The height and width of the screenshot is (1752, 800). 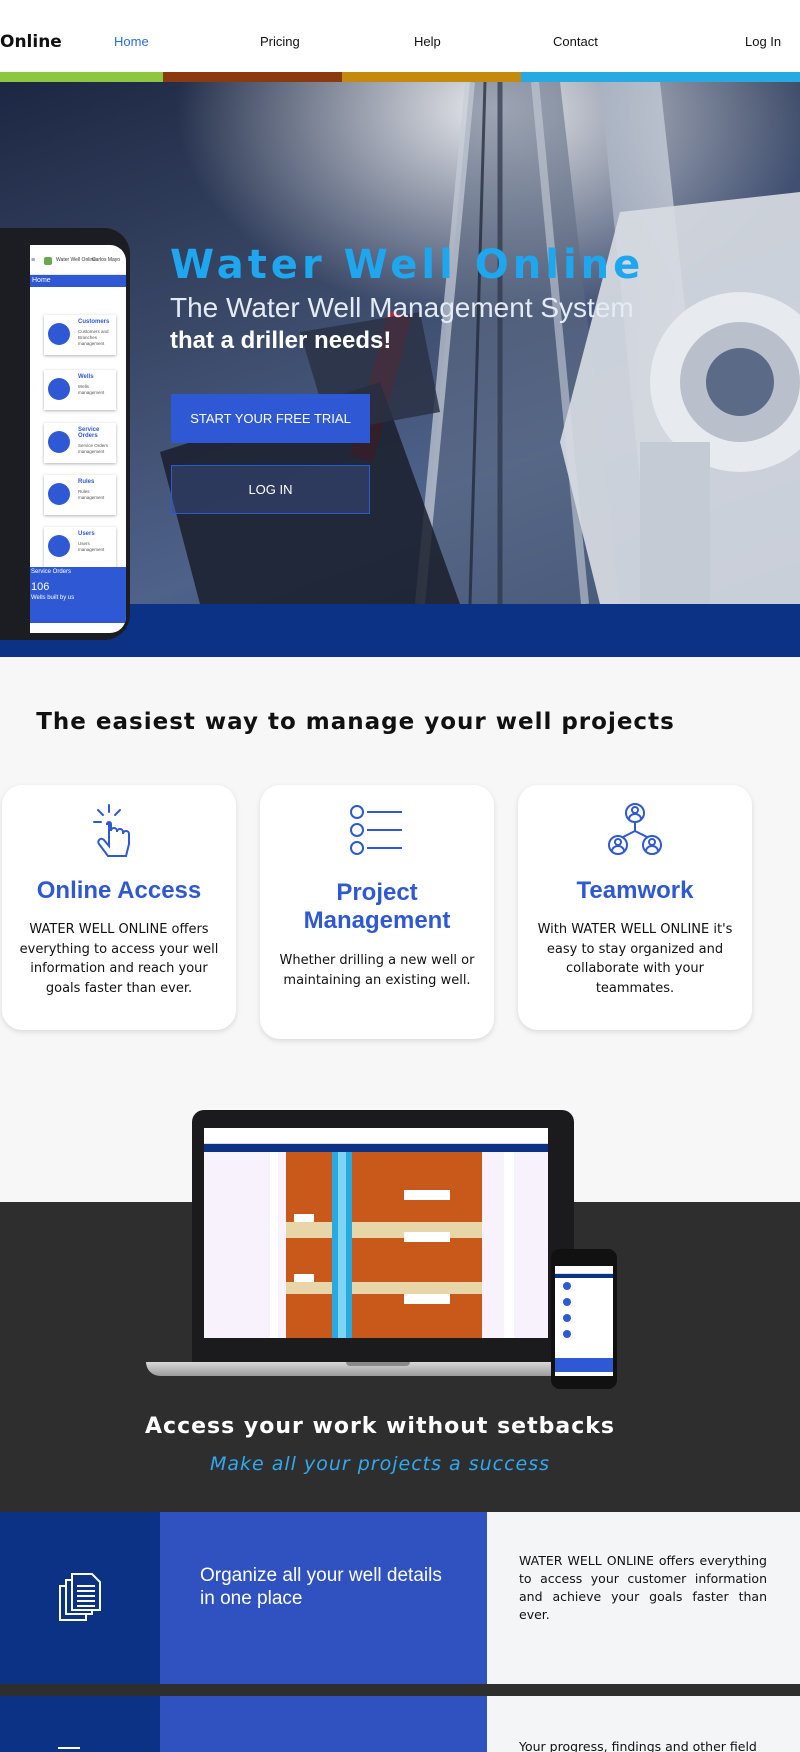 What do you see at coordinates (323, 1724) in the screenshot?
I see `benefit-row-2-title-cell` at bounding box center [323, 1724].